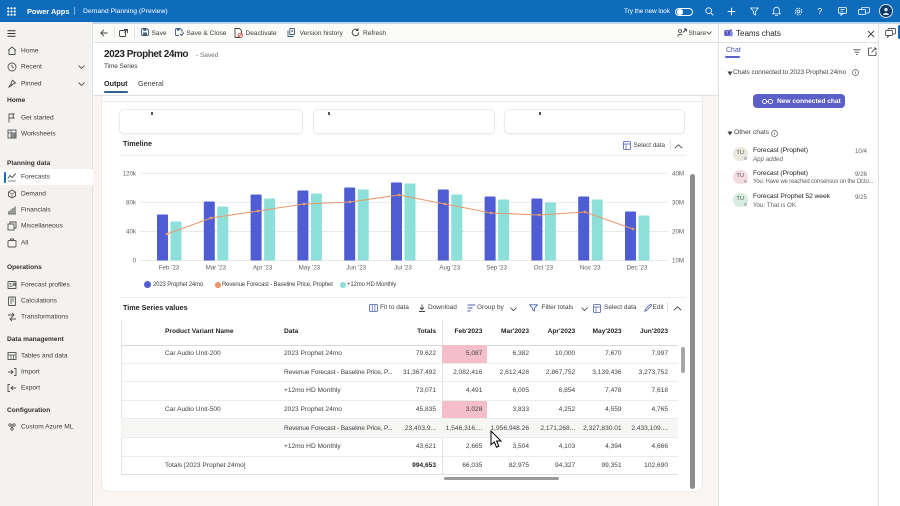 This screenshot has width=900, height=506. Describe the element at coordinates (544, 268) in the screenshot. I see `svg-text: Oct '23` at that location.